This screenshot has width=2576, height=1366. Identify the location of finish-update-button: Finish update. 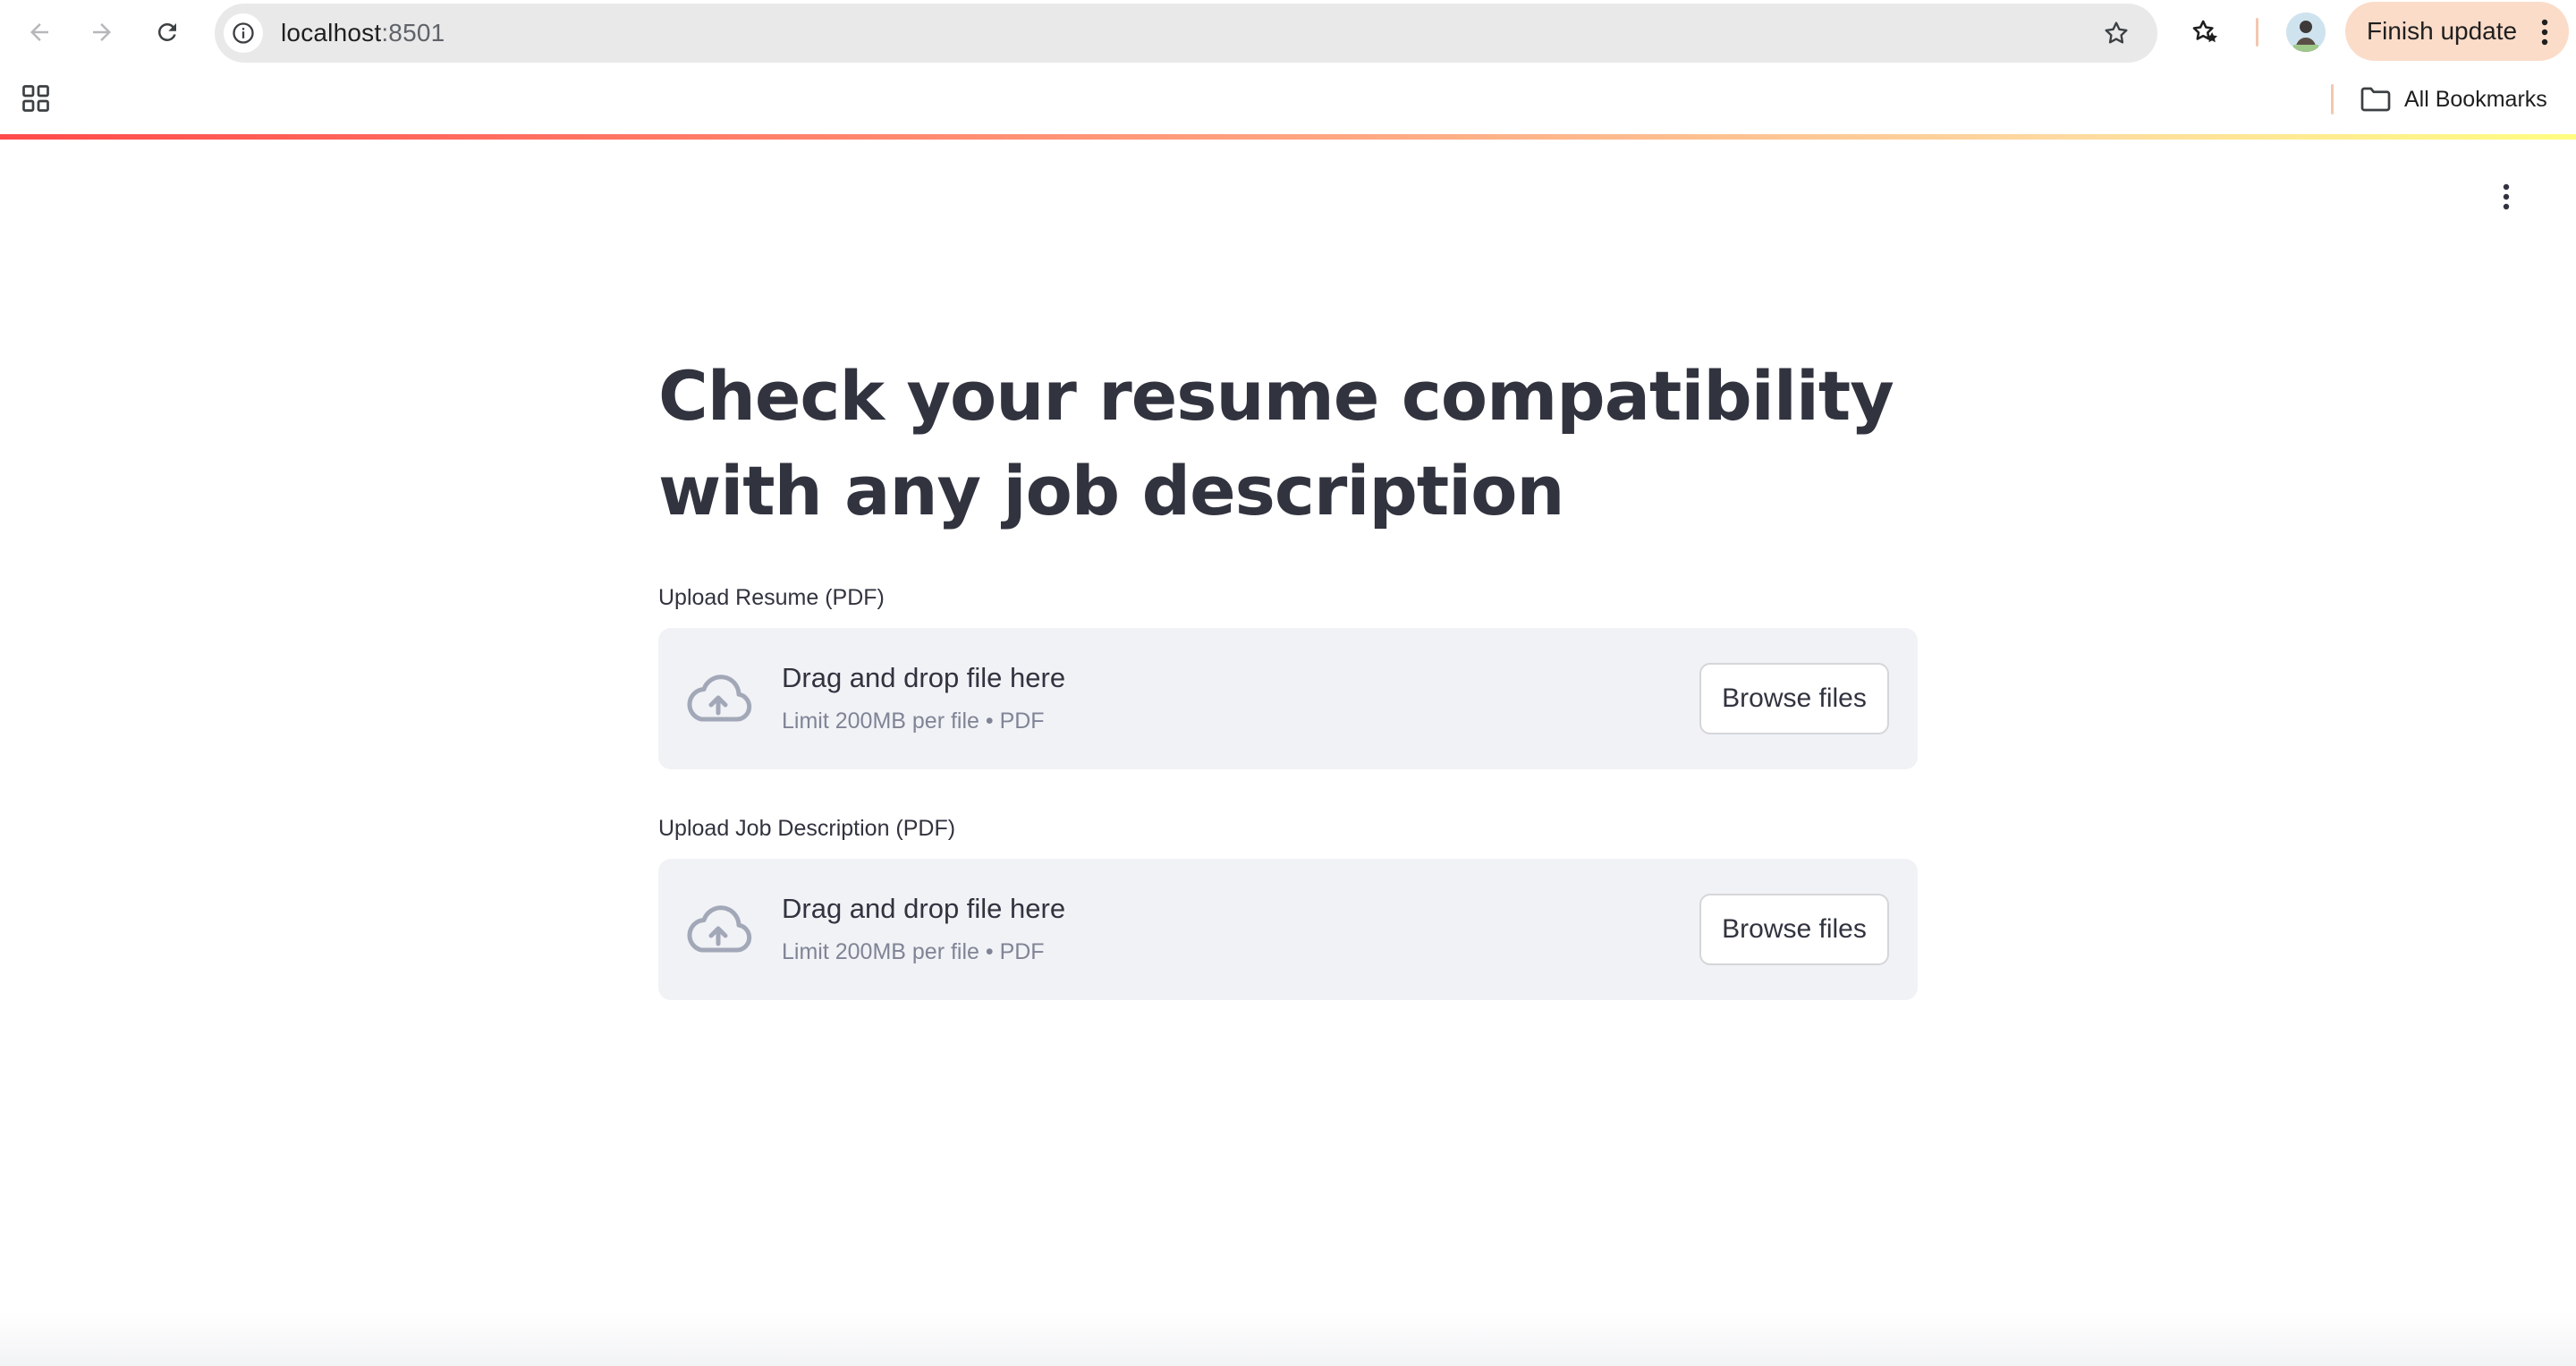
(2457, 31).